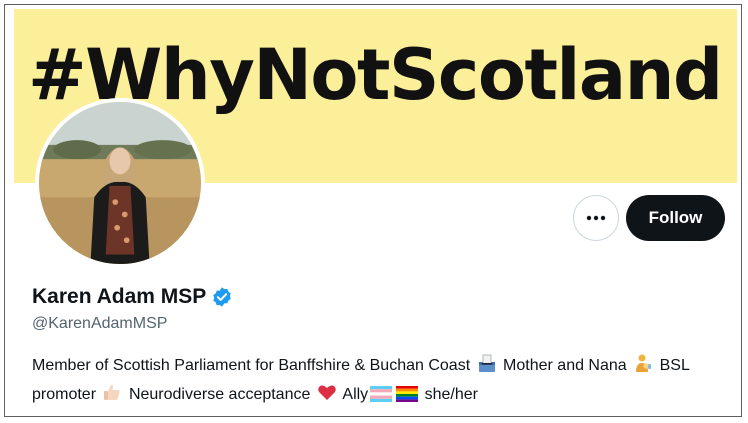 The width and height of the screenshot is (748, 423). Describe the element at coordinates (222, 297) in the screenshot. I see `verified-badge-icon` at that location.